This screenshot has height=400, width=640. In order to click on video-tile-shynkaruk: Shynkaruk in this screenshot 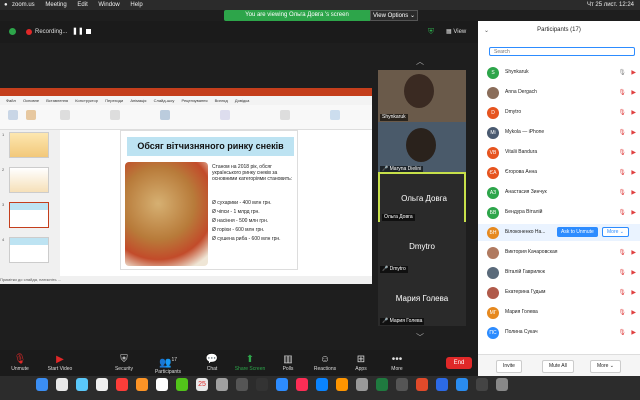, I will do `click(422, 96)`.